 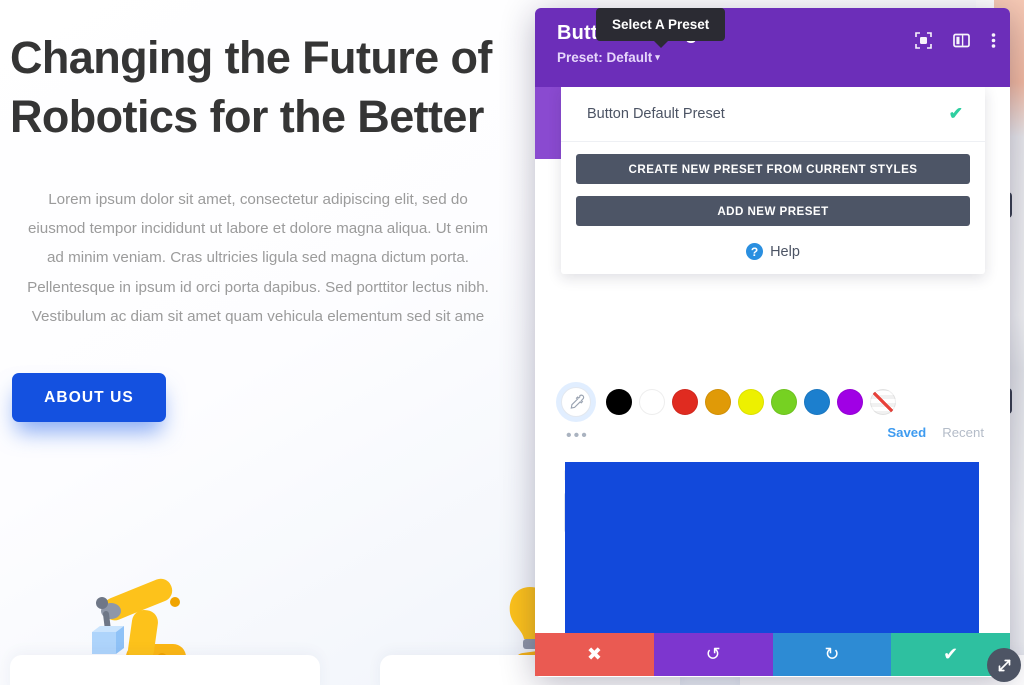 I want to click on preset-selector-label: Preset: Default, so click(x=605, y=57).